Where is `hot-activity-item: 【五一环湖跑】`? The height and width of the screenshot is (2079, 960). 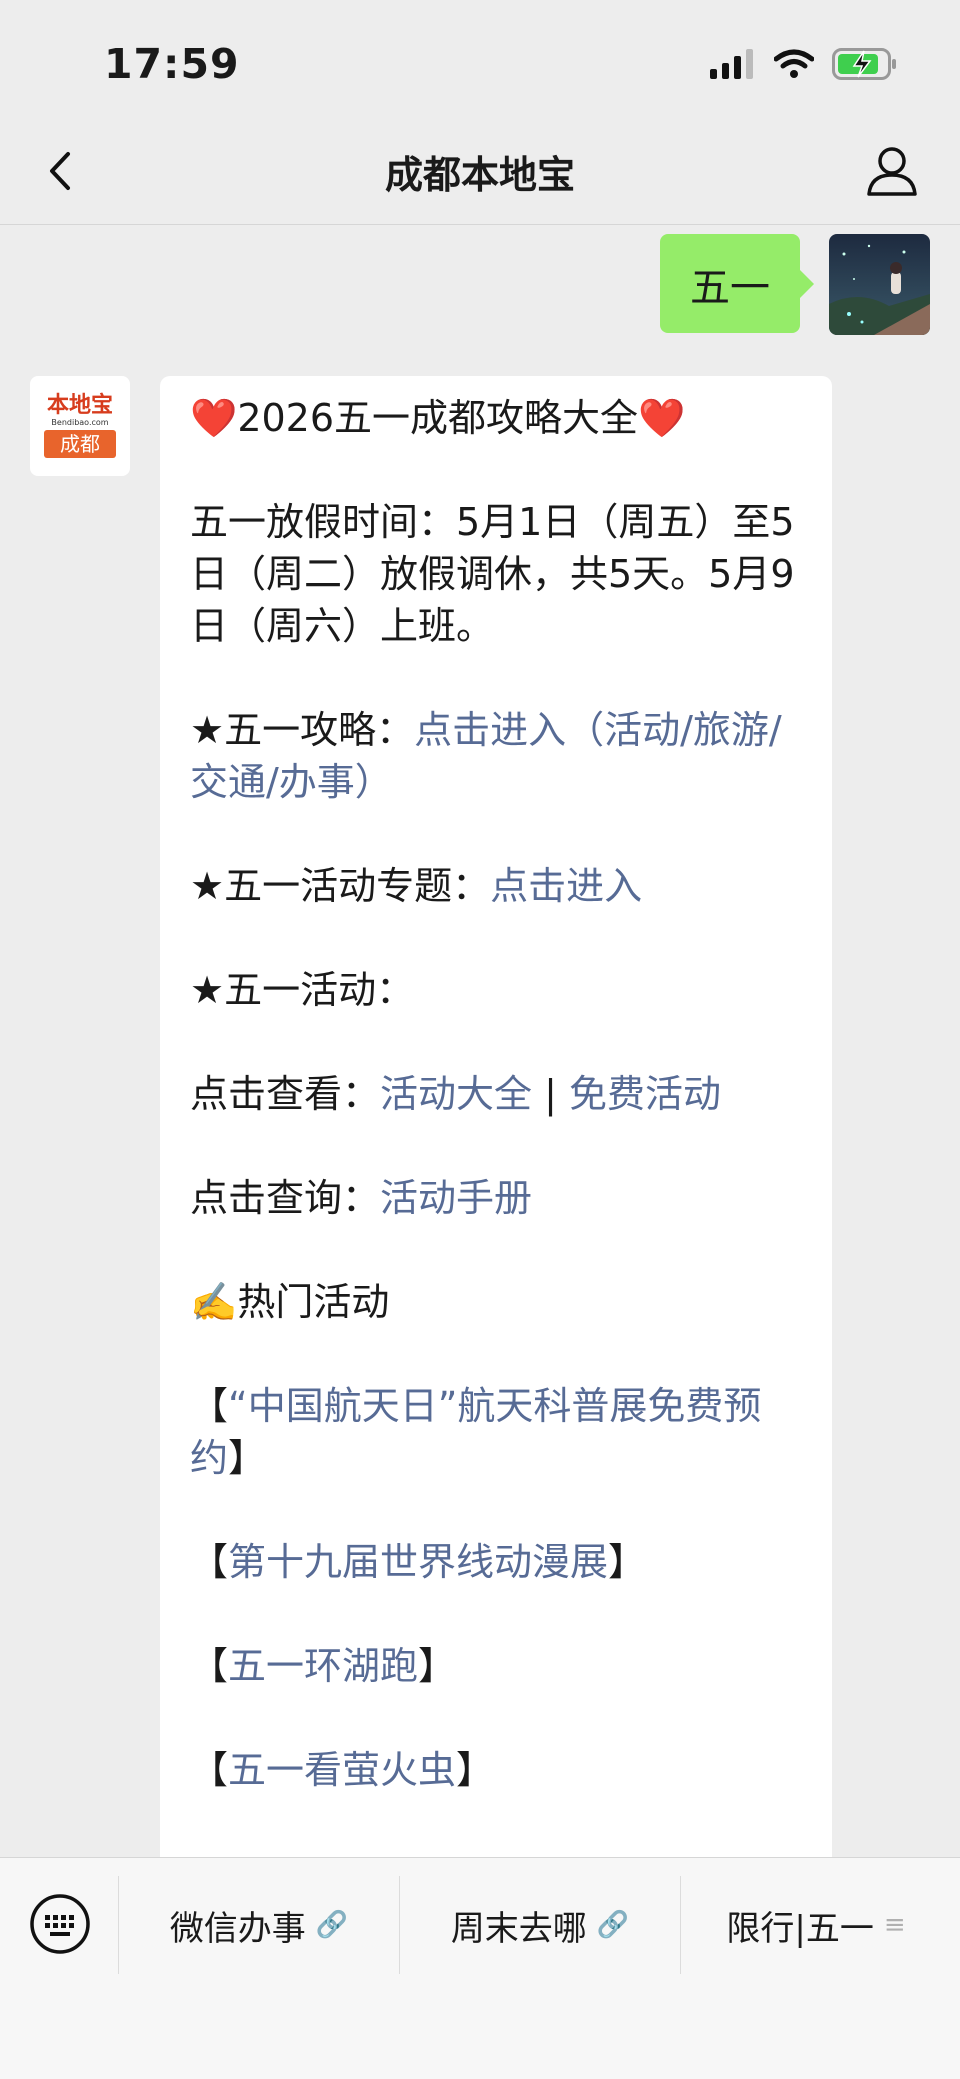
hot-activity-item: 【五一环湖跑】 is located at coordinates (323, 1666).